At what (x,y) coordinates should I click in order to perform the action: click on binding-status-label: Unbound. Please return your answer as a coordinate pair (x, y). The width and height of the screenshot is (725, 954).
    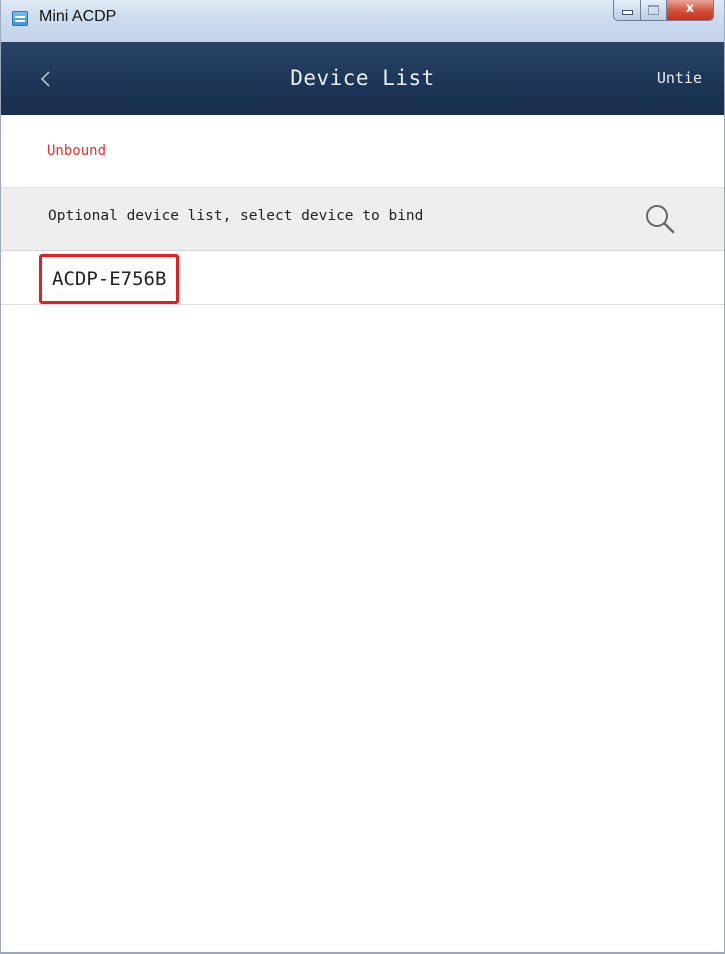
    Looking at the image, I should click on (77, 151).